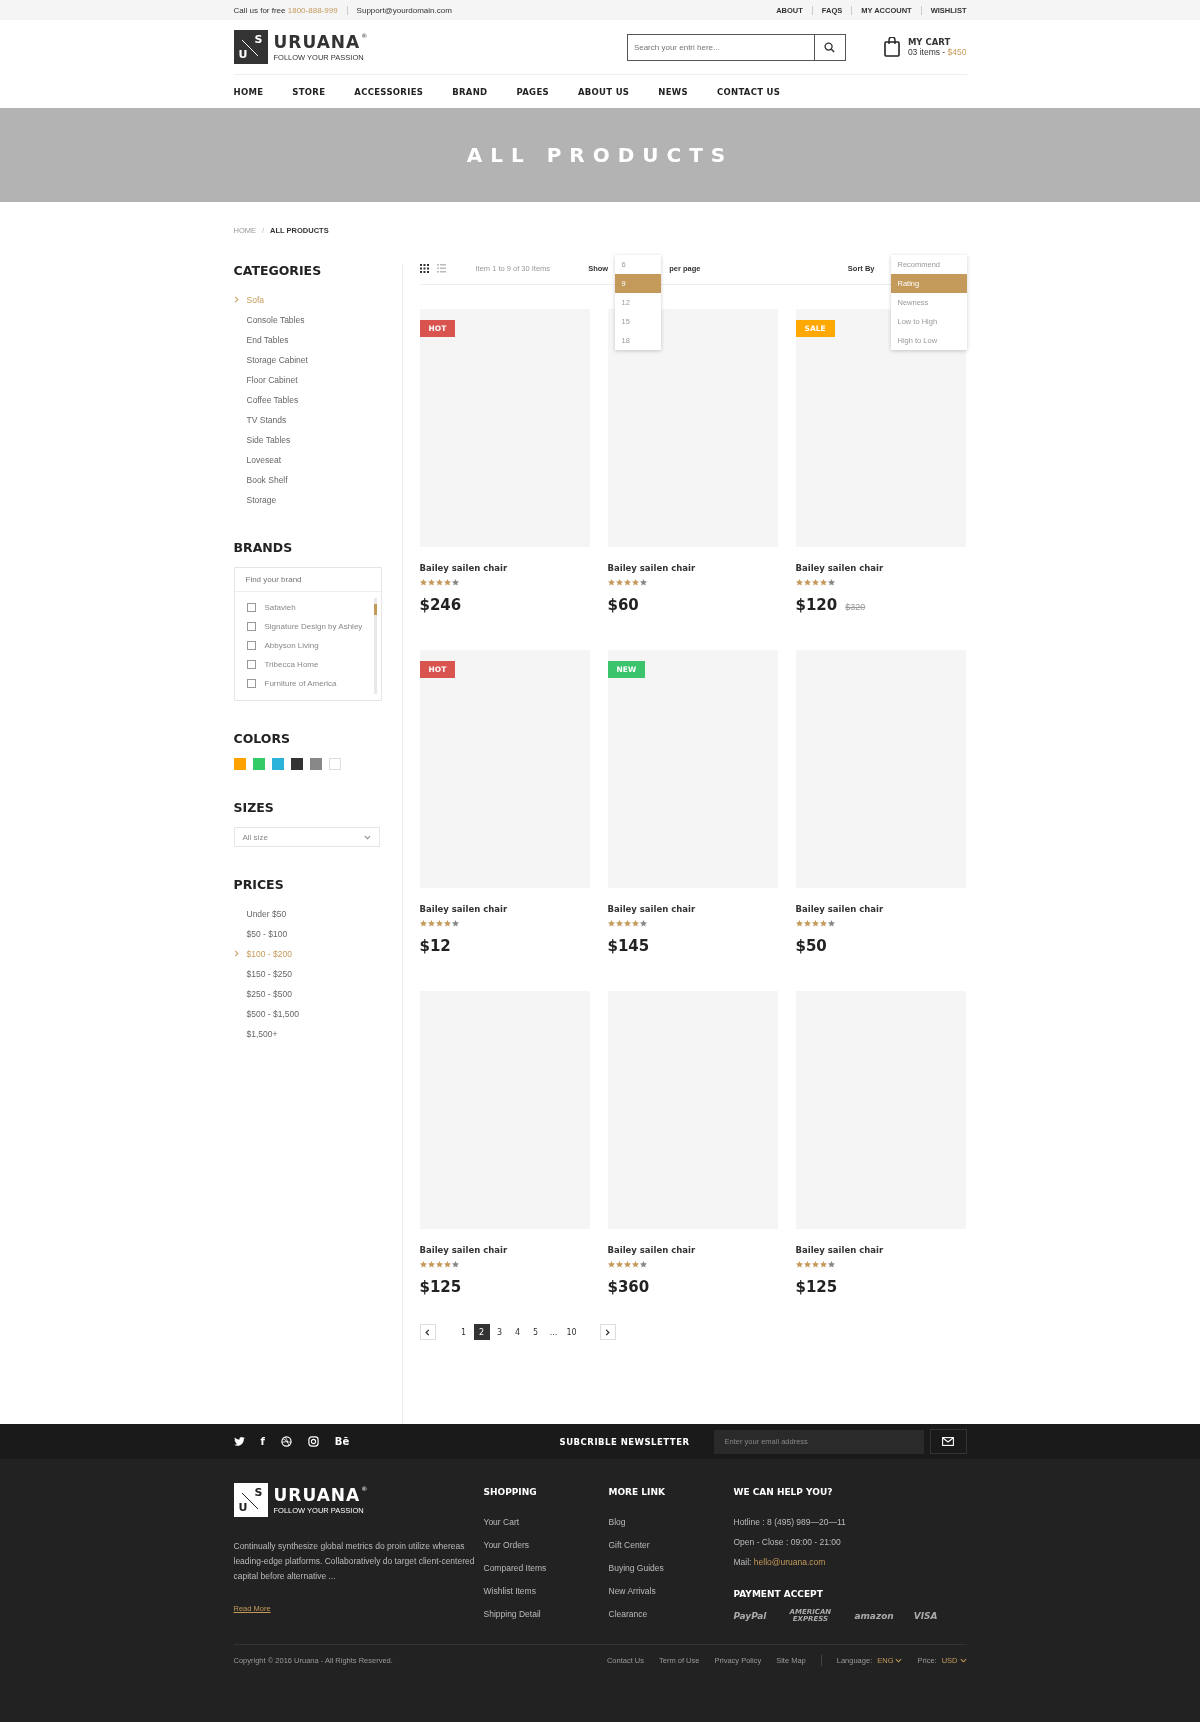 The width and height of the screenshot is (1200, 1722). I want to click on category-item: Console Tables, so click(317, 320).